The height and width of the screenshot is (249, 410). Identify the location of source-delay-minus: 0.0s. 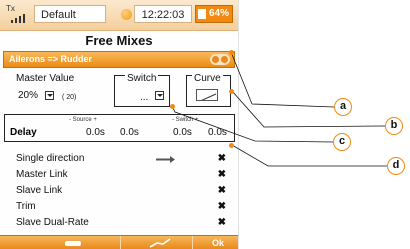
(95, 132).